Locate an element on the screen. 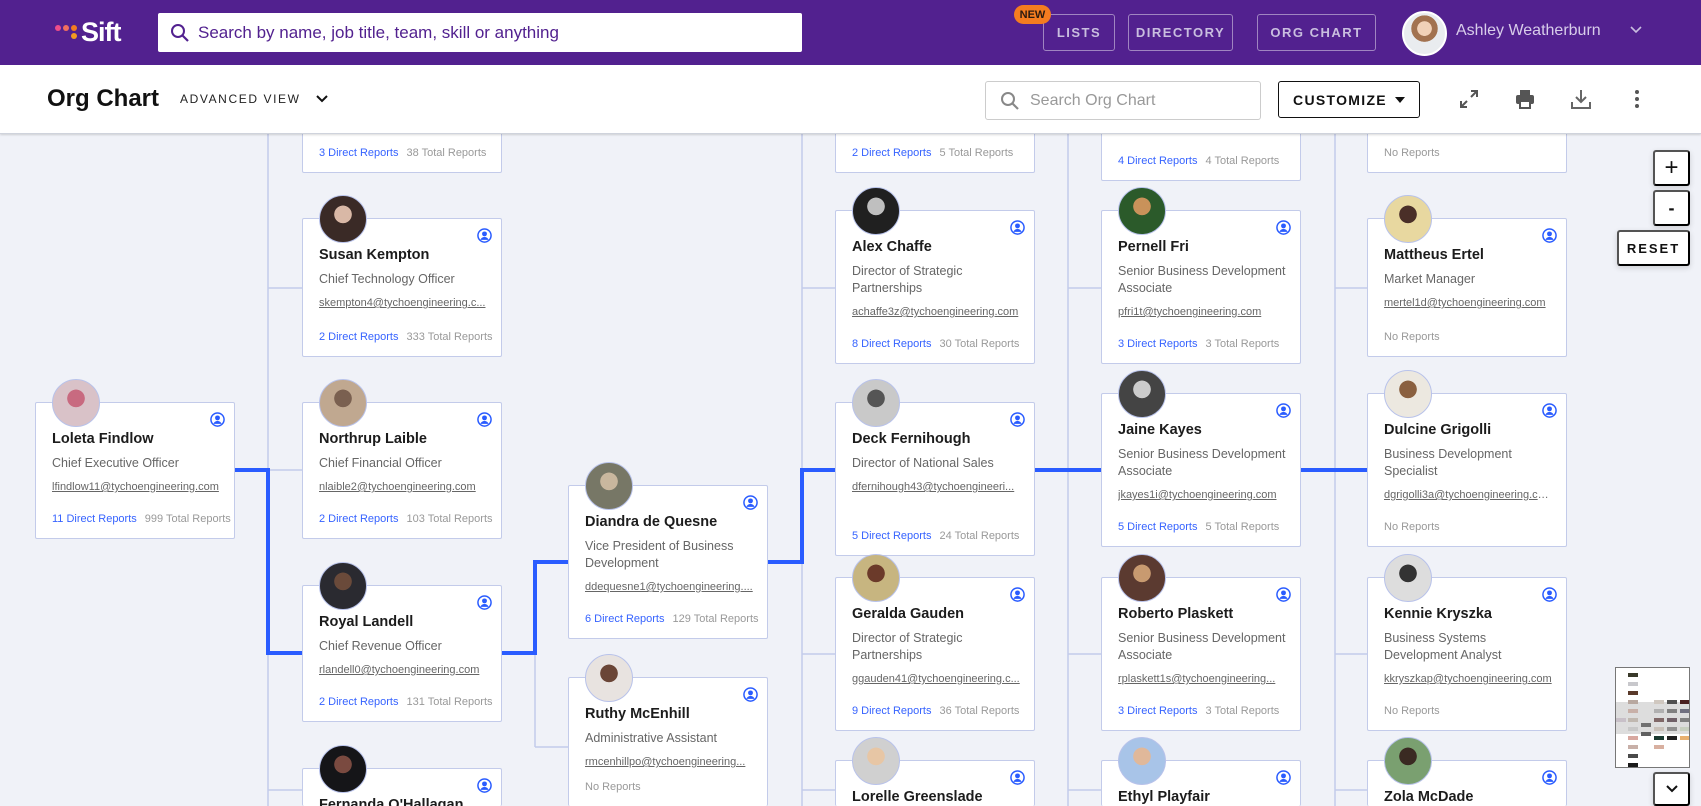  global-search-input is located at coordinates (478, 32).